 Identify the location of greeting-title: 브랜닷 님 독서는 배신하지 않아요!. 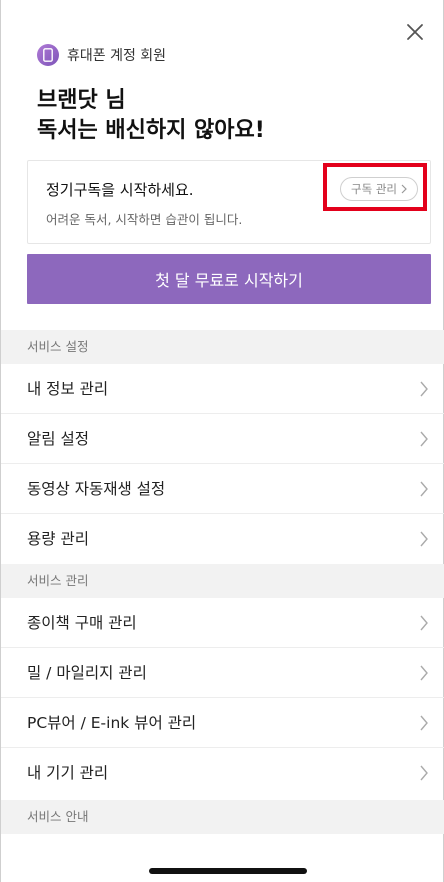
(151, 116).